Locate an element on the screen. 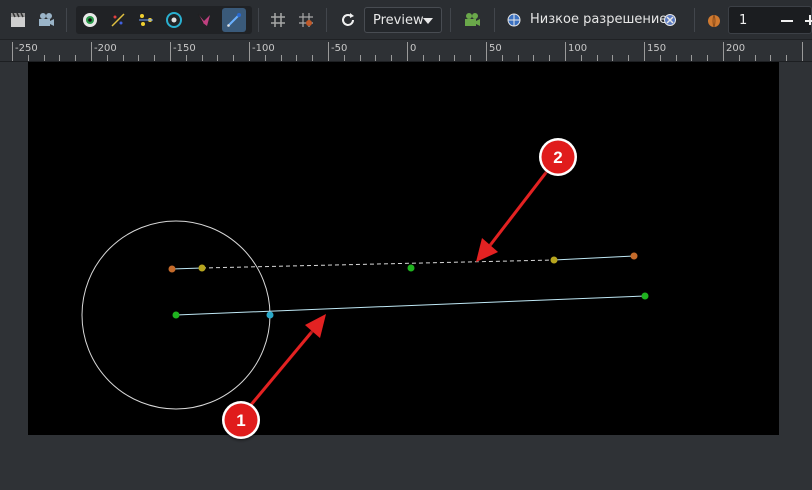  refresh-icon is located at coordinates (348, 20).